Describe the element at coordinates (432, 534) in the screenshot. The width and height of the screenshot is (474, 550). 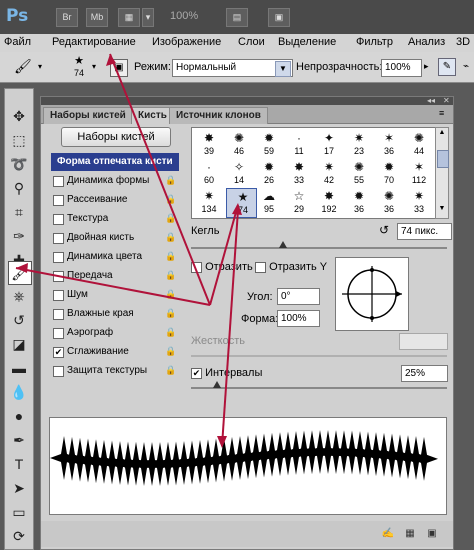
I see `new-preset-icon: ▣` at that location.